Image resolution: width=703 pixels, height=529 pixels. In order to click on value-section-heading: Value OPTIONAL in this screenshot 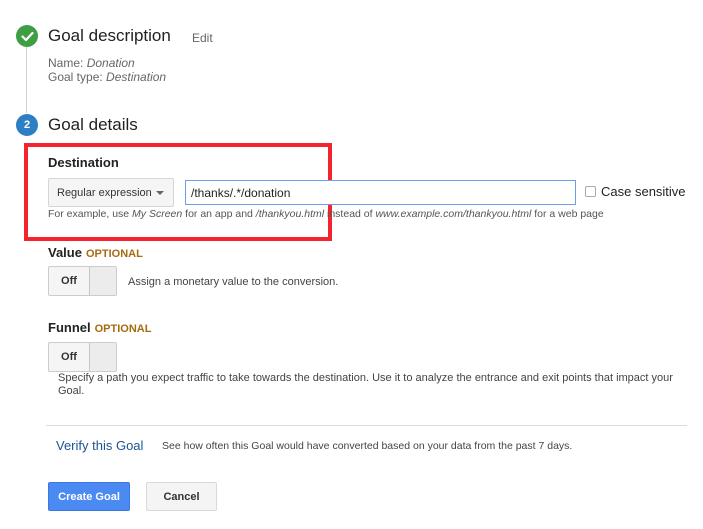, I will do `click(95, 252)`.